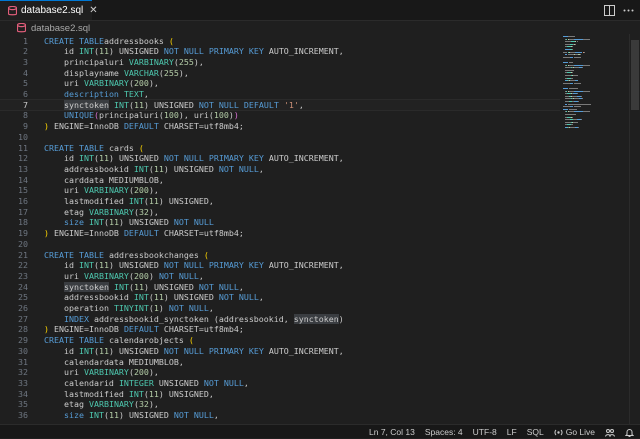 Image resolution: width=640 pixels, height=439 pixels. Describe the element at coordinates (629, 432) in the screenshot. I see `notifications-bell-icon` at that location.